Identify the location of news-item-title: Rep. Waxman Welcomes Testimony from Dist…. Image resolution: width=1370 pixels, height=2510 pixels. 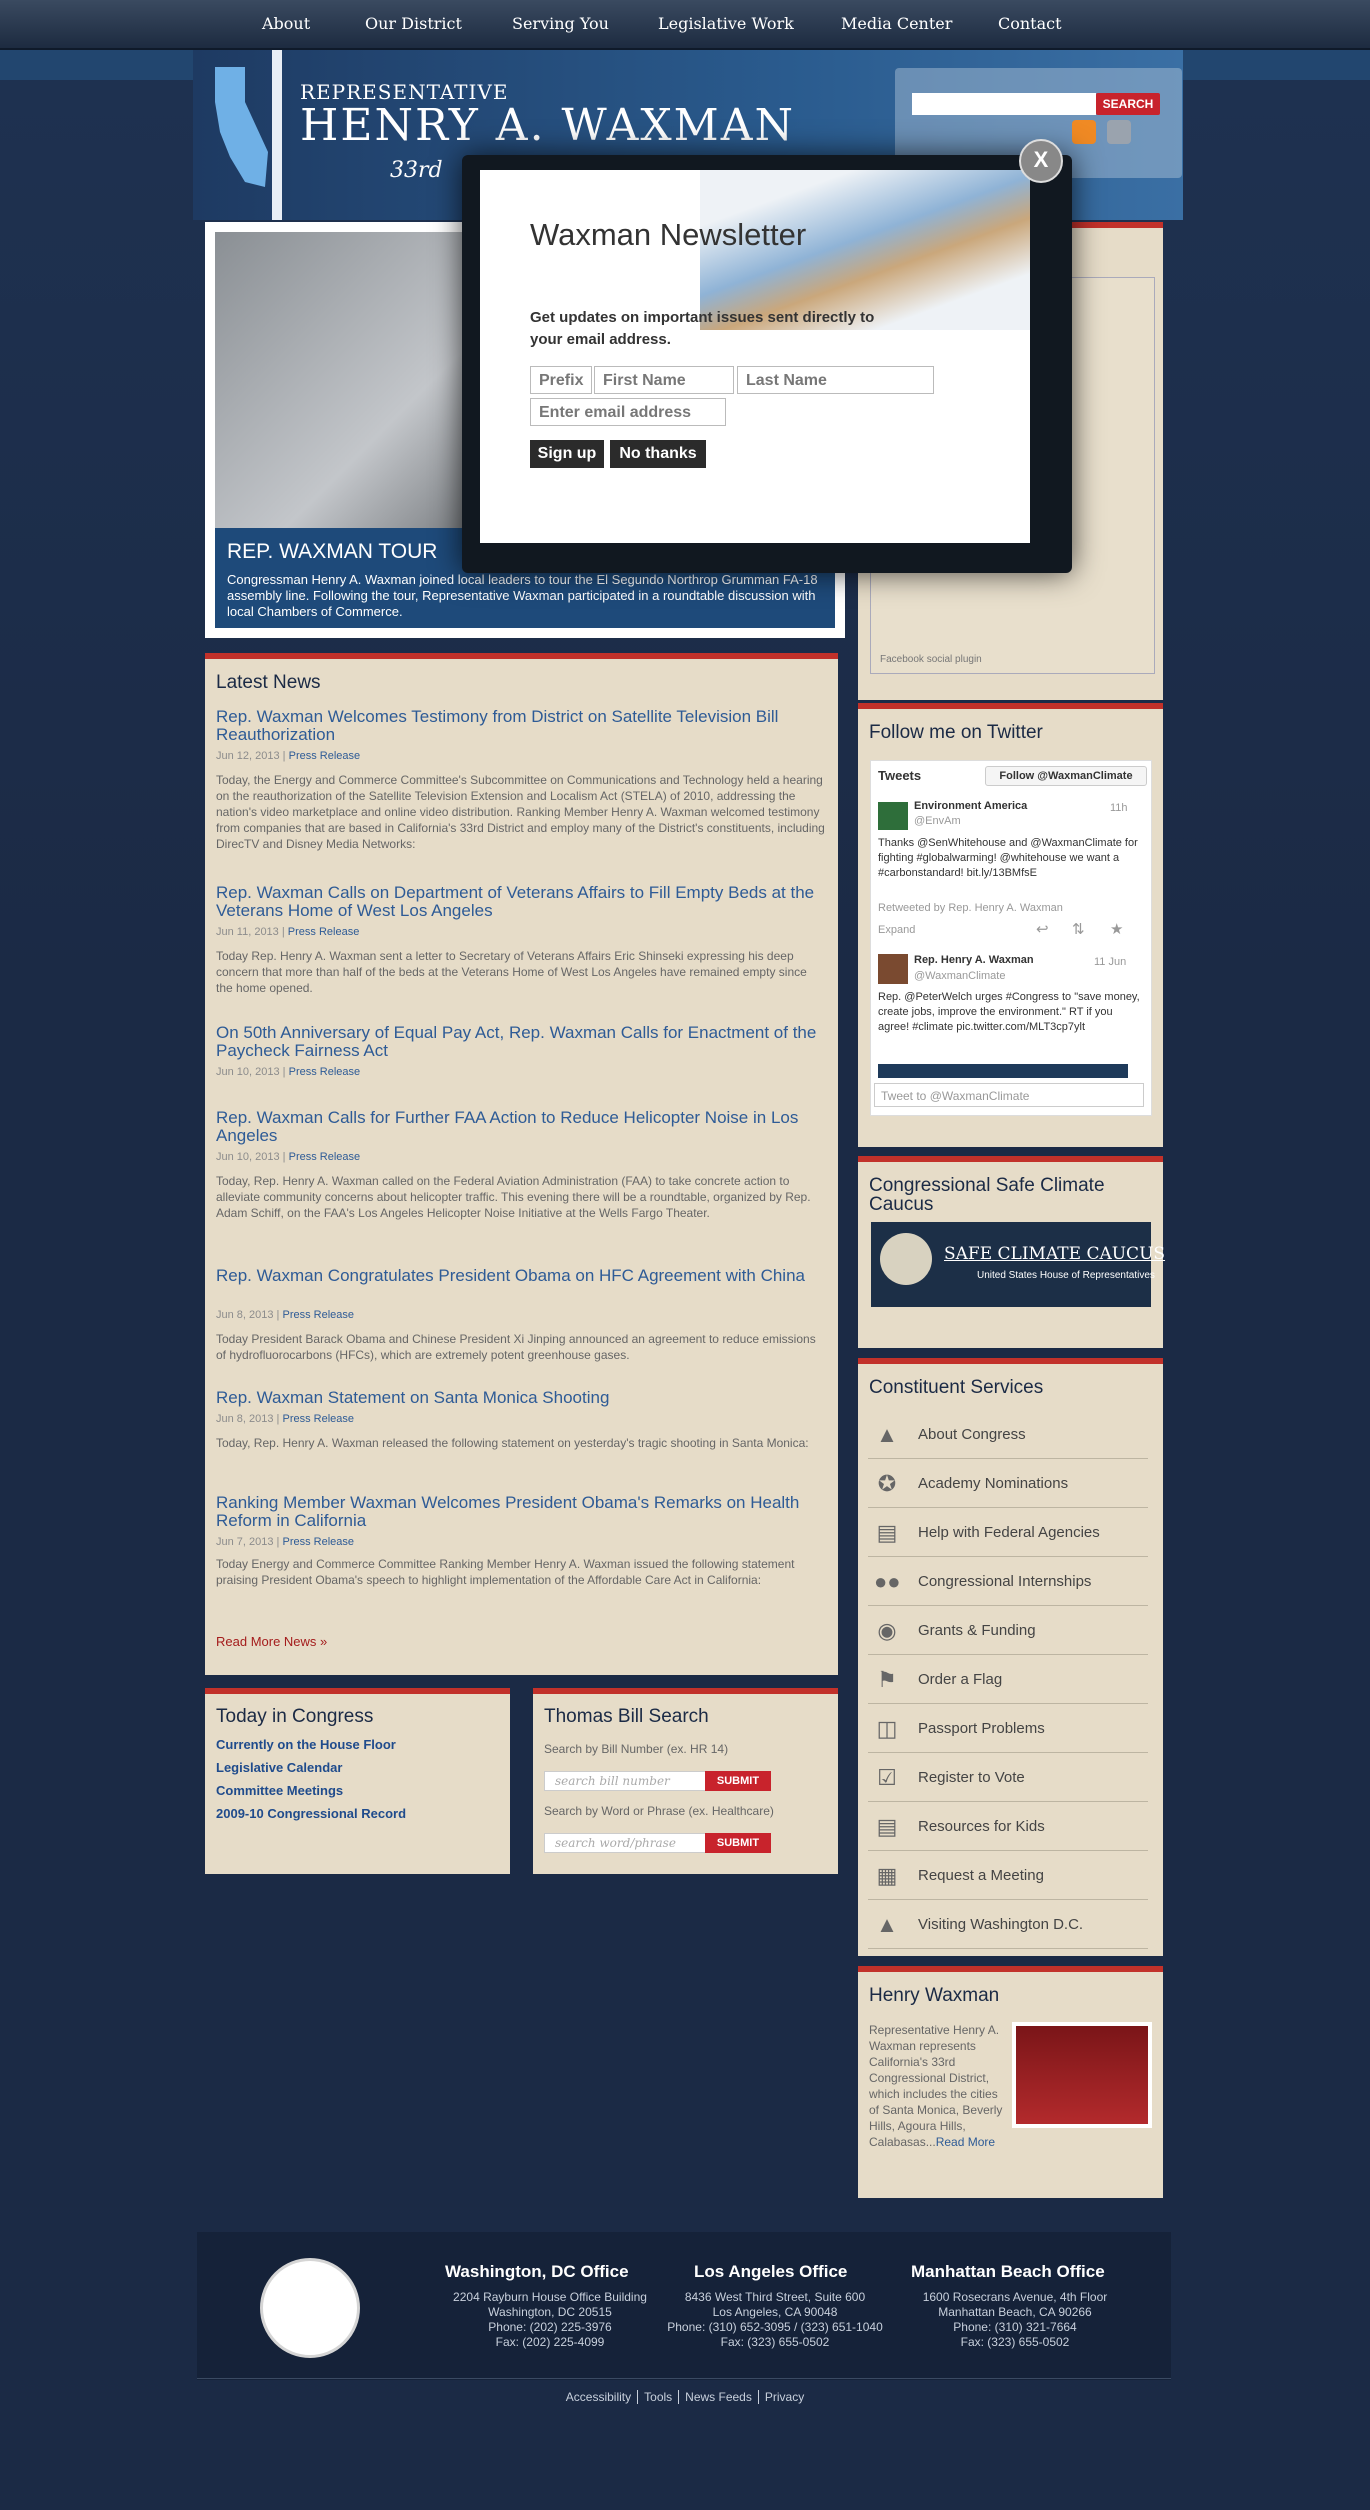
(521, 726).